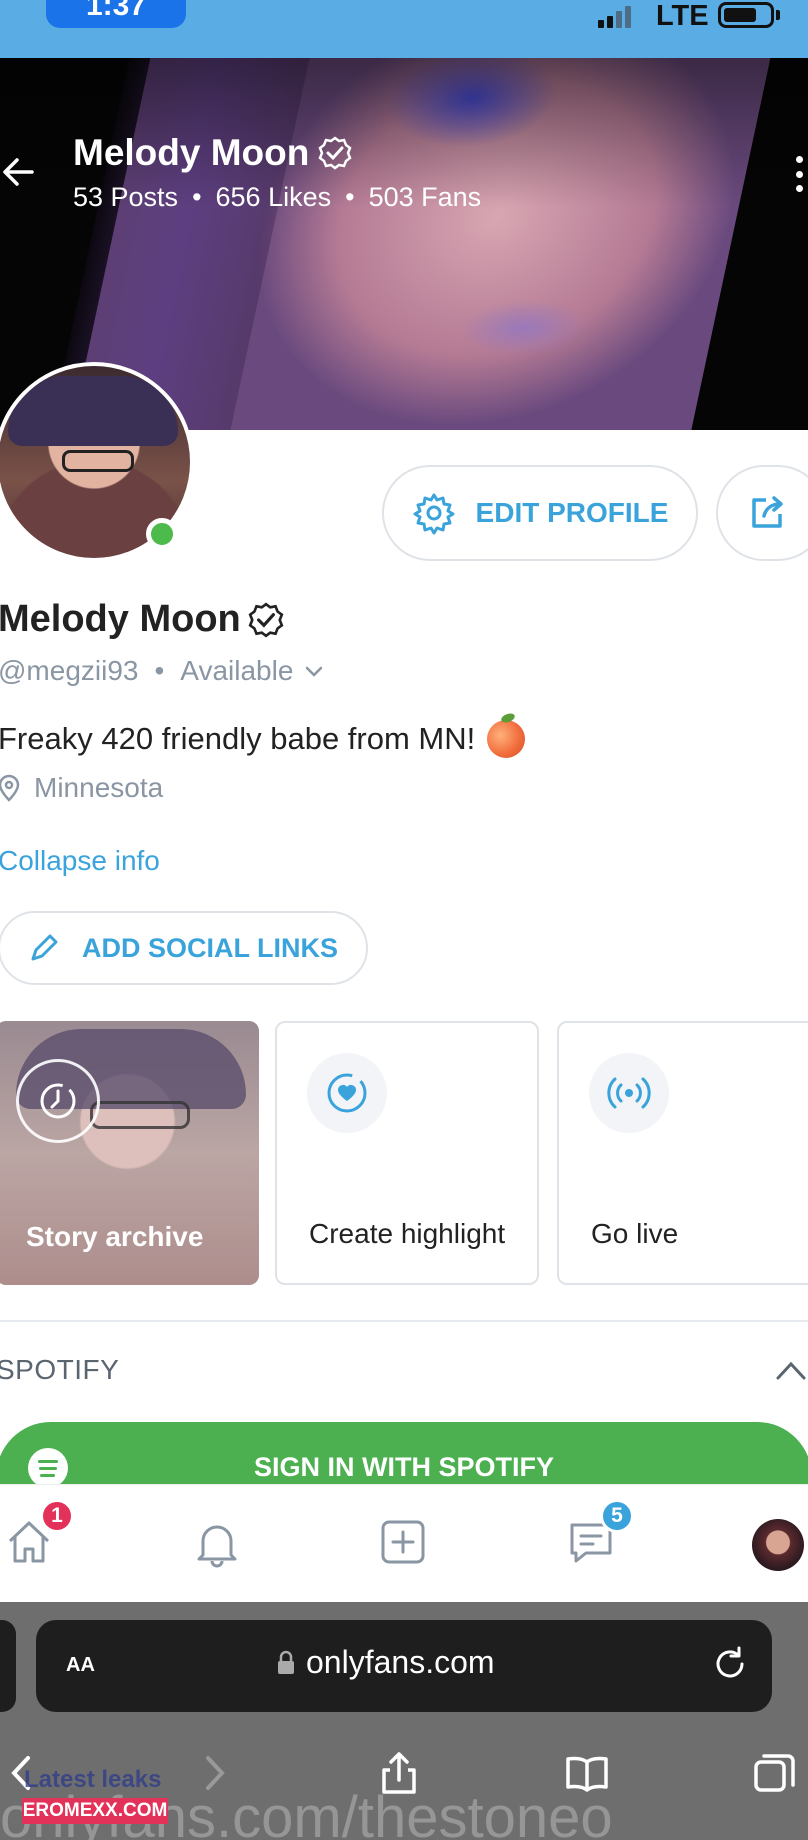 The height and width of the screenshot is (1840, 808). What do you see at coordinates (400, 1662) in the screenshot?
I see `url-text: onlyfans.com` at bounding box center [400, 1662].